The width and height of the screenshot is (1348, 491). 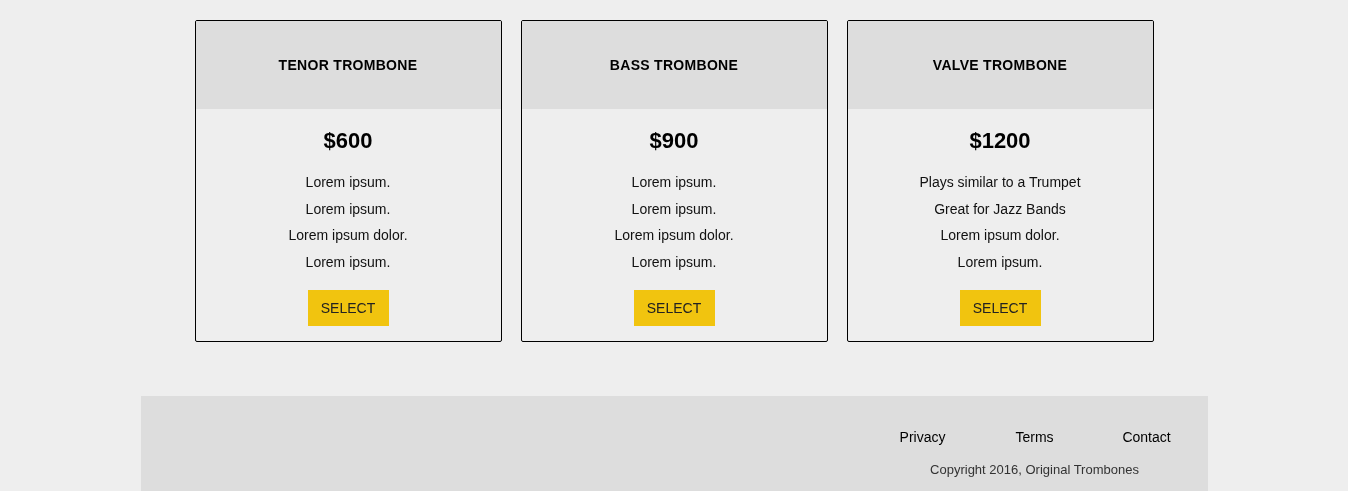 I want to click on footer-link: Privacy, so click(x=922, y=437).